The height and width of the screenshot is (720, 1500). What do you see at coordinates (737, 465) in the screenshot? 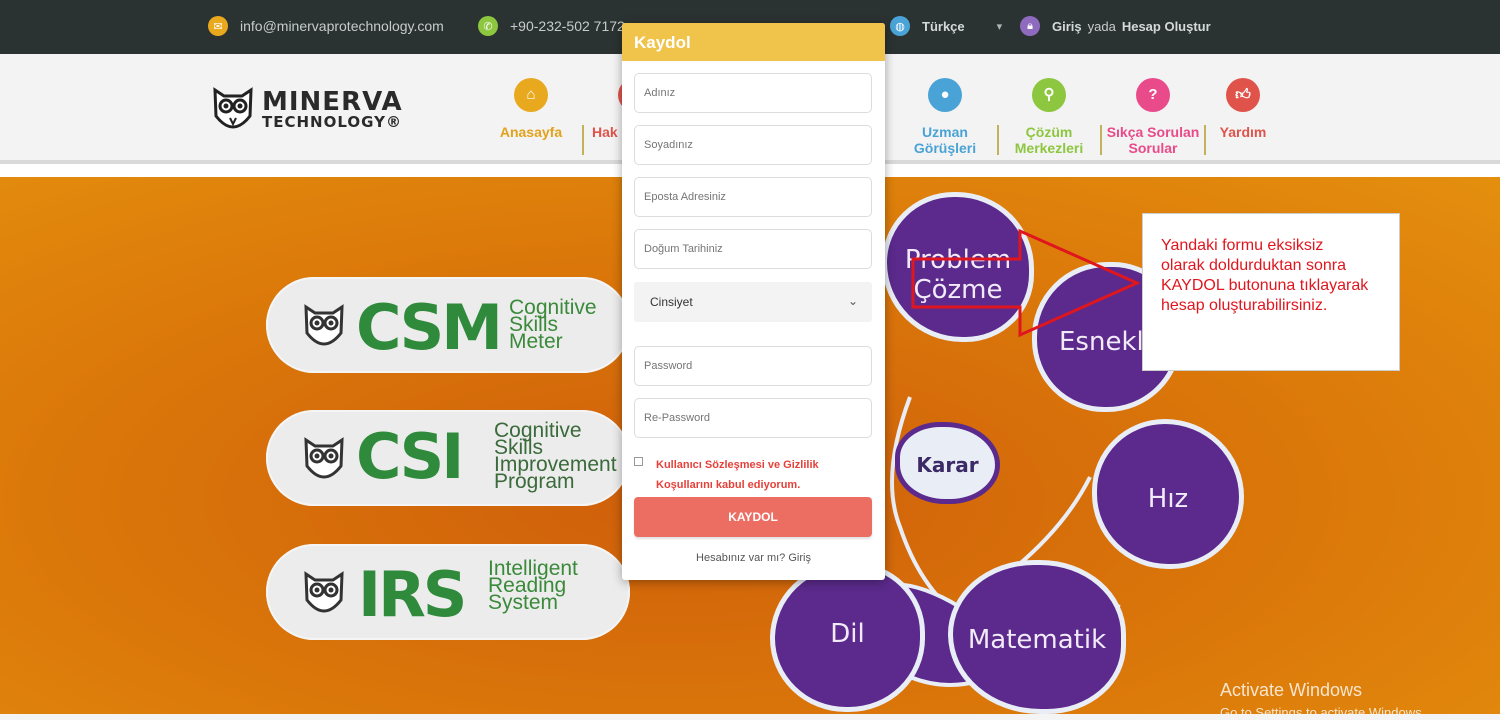
I see `agreement-line: Kullanıcı Sözleşmesi ve Gizlilik` at bounding box center [737, 465].